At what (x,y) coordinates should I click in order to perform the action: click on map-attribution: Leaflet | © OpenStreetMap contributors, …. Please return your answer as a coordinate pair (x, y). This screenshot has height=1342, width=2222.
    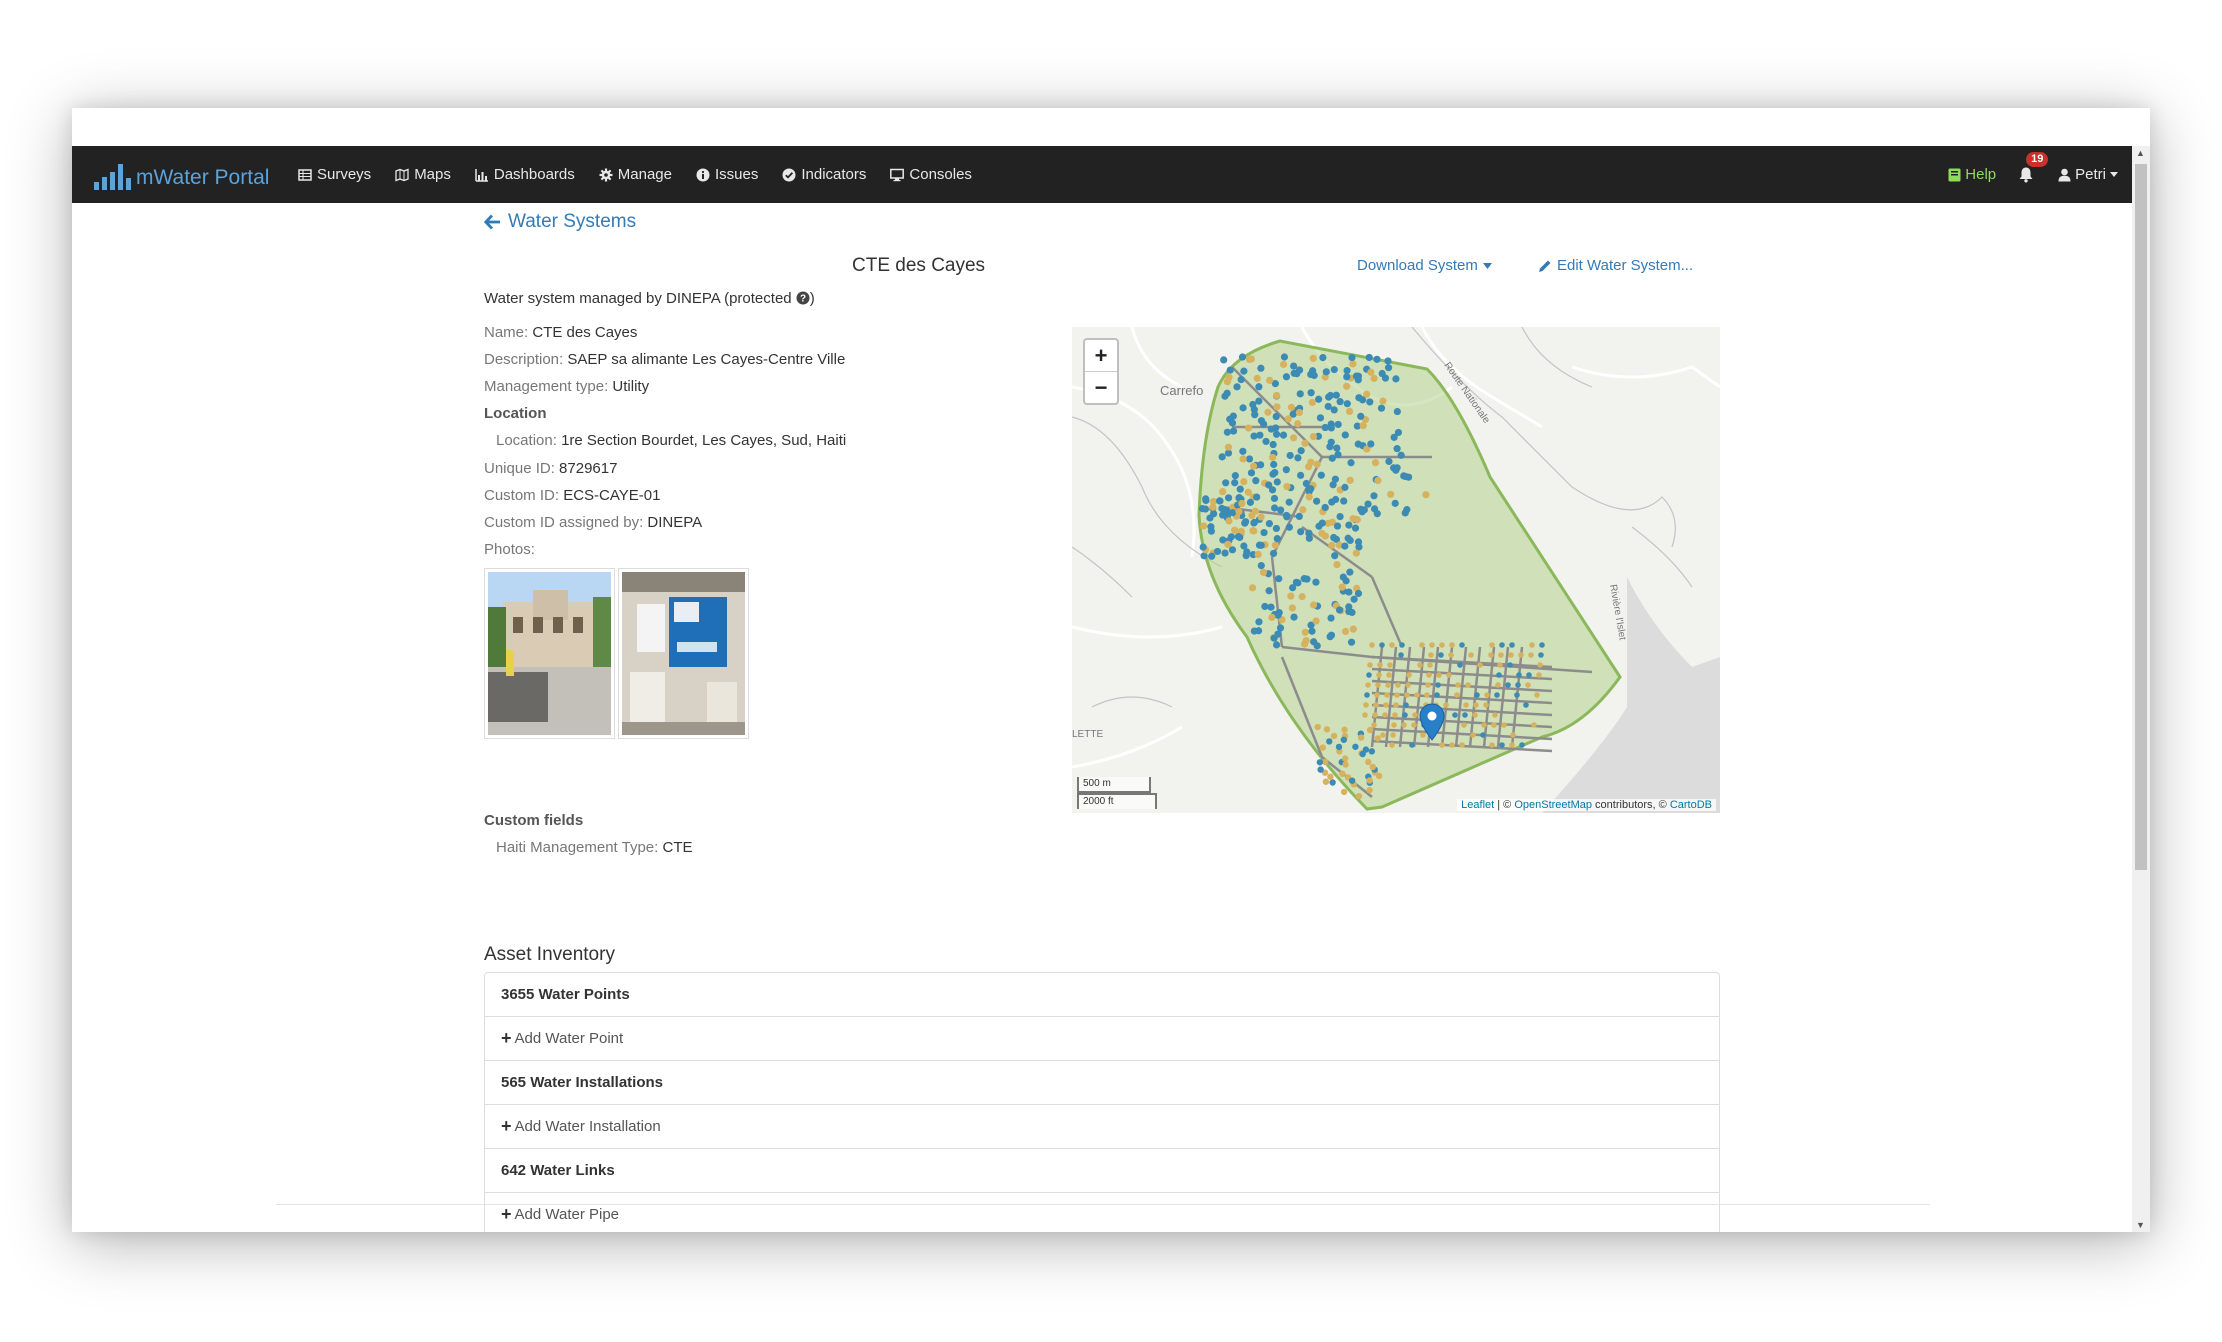
    Looking at the image, I should click on (1586, 805).